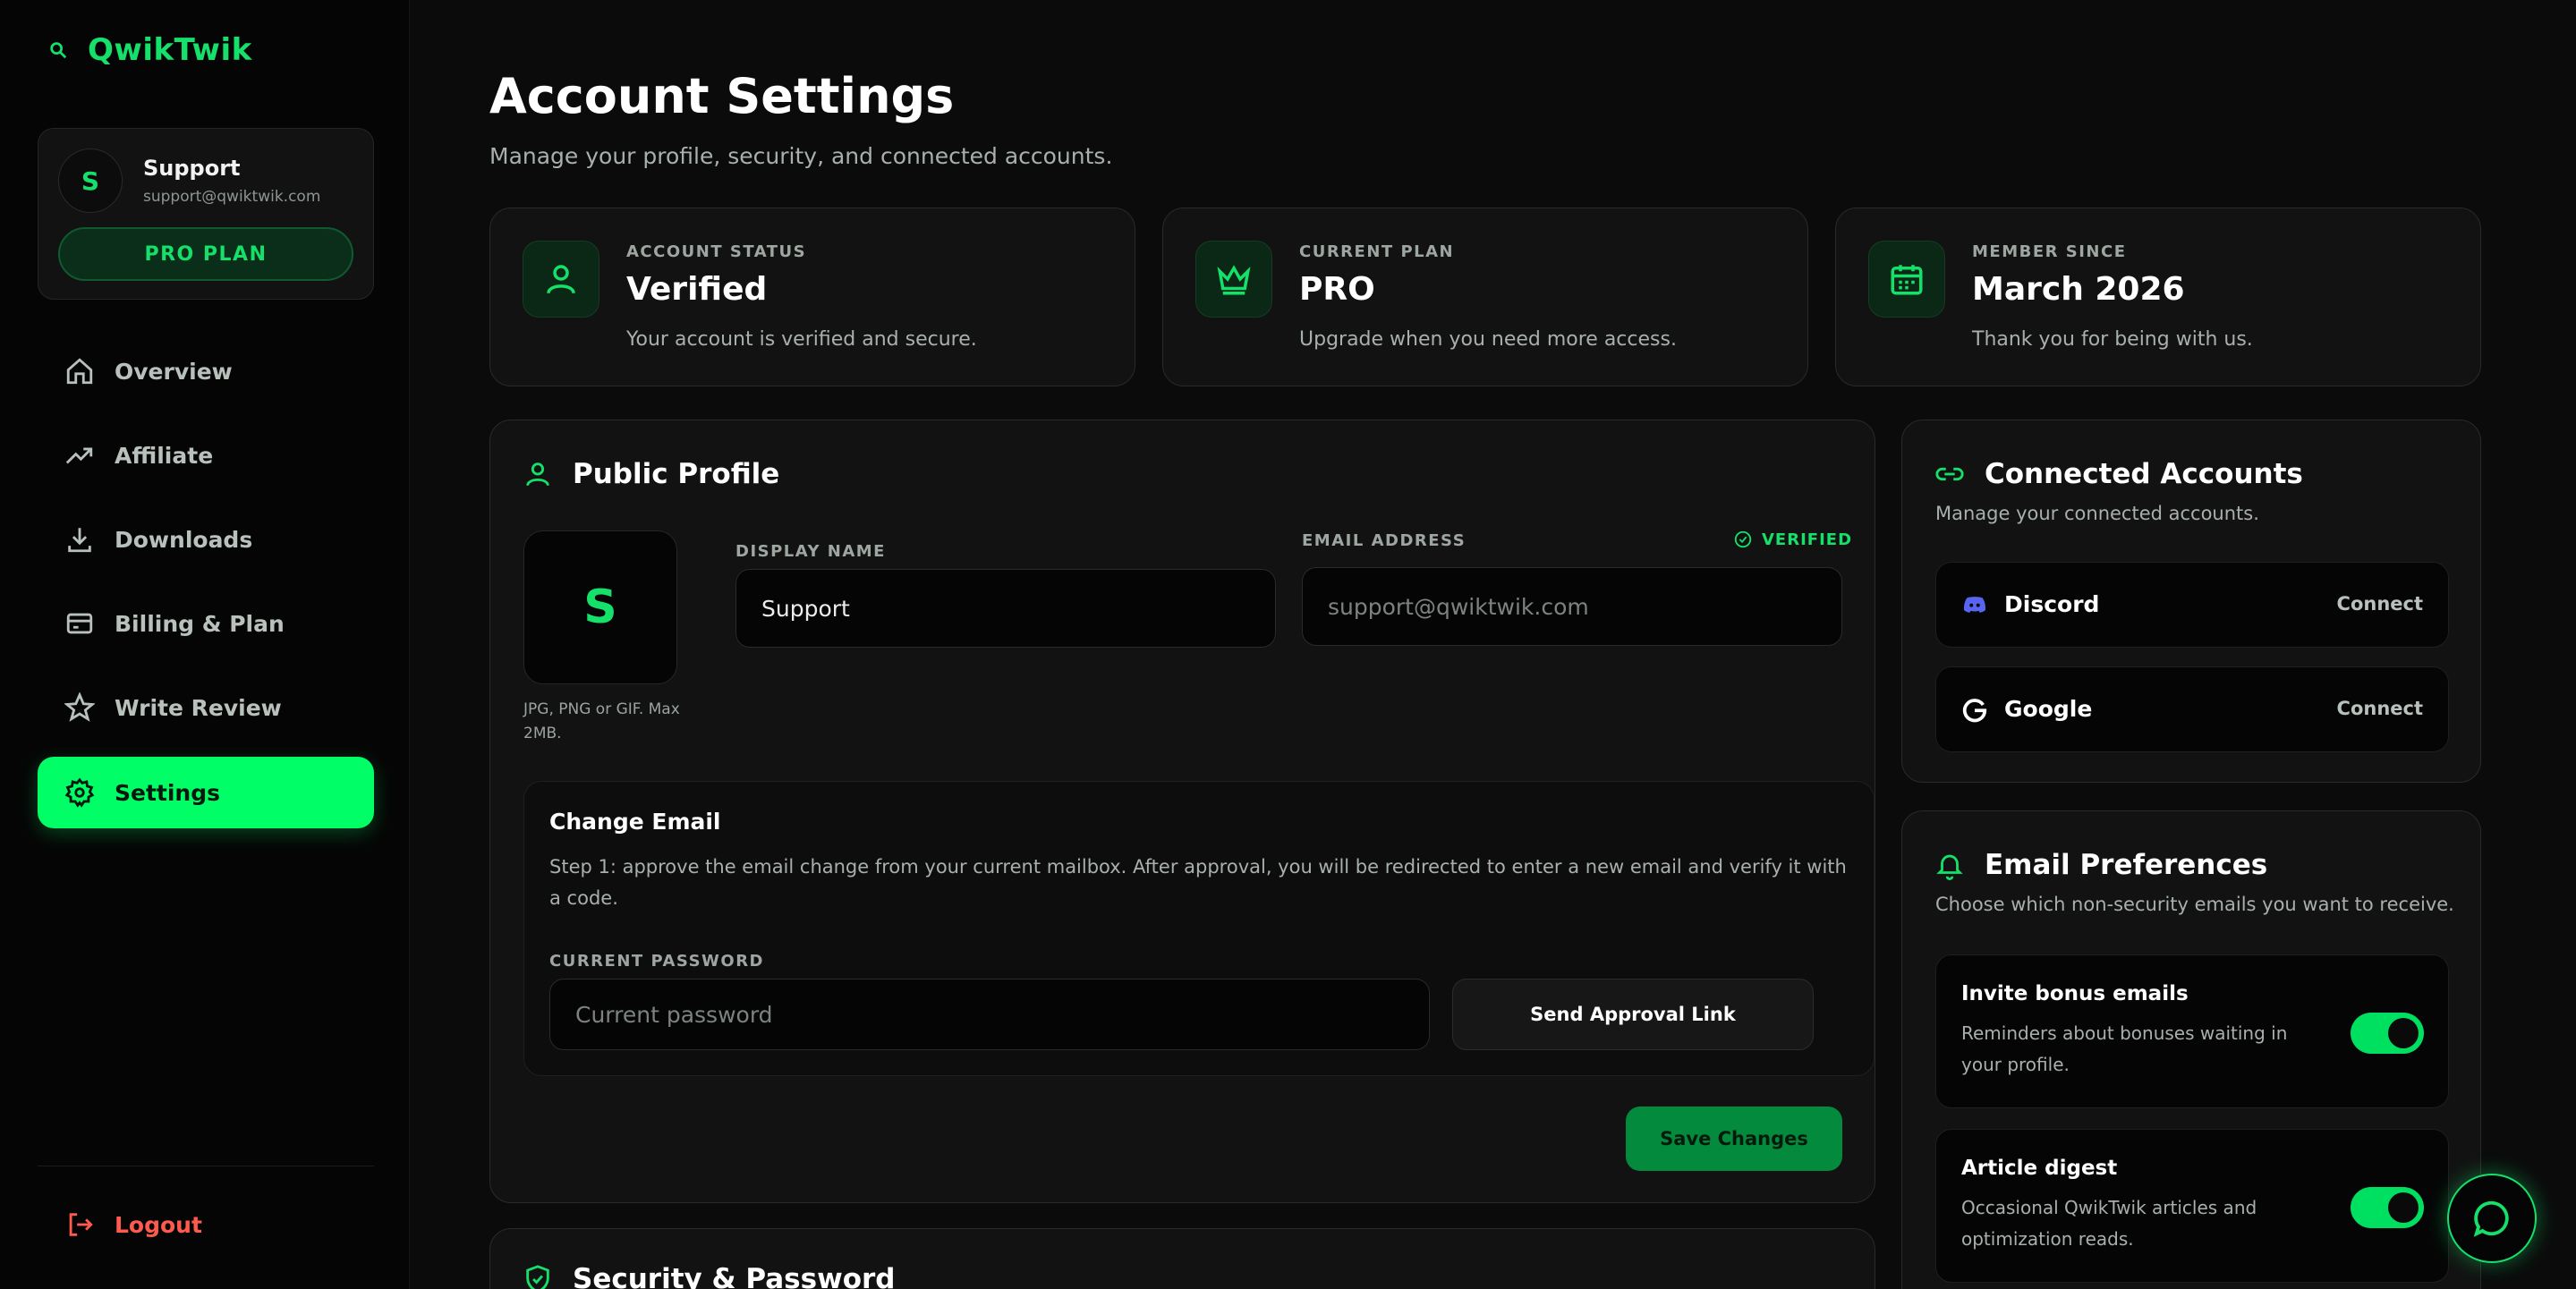 The height and width of the screenshot is (1289, 2576). Describe the element at coordinates (722, 96) in the screenshot. I see `page-title: Account Settings` at that location.